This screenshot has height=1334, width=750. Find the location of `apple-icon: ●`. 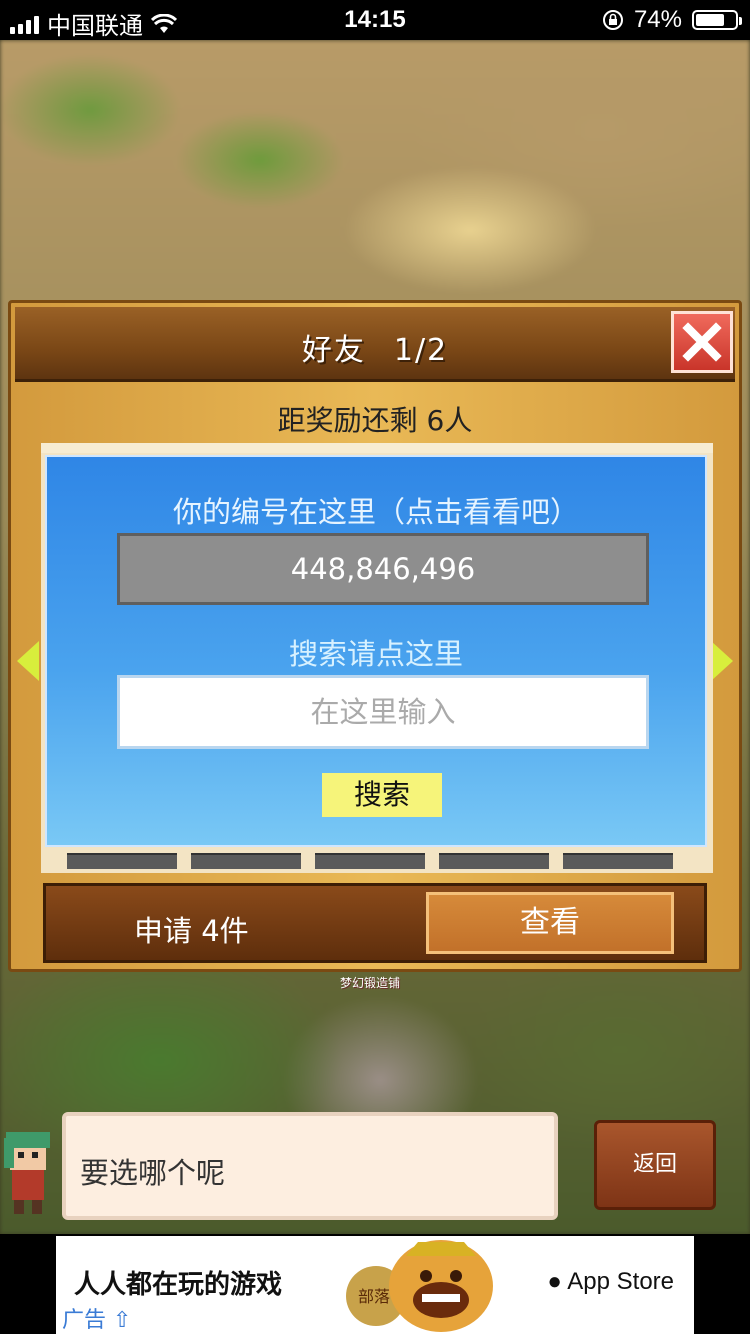

apple-icon: ● is located at coordinates (554, 1281).